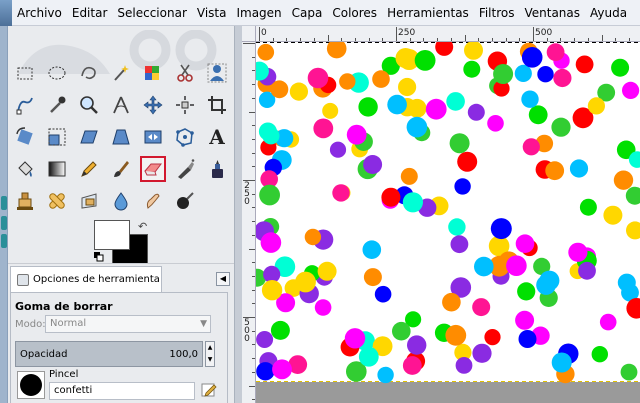 The height and width of the screenshot is (403, 640). What do you see at coordinates (217, 137) in the screenshot?
I see `text-tool-button: A` at bounding box center [217, 137].